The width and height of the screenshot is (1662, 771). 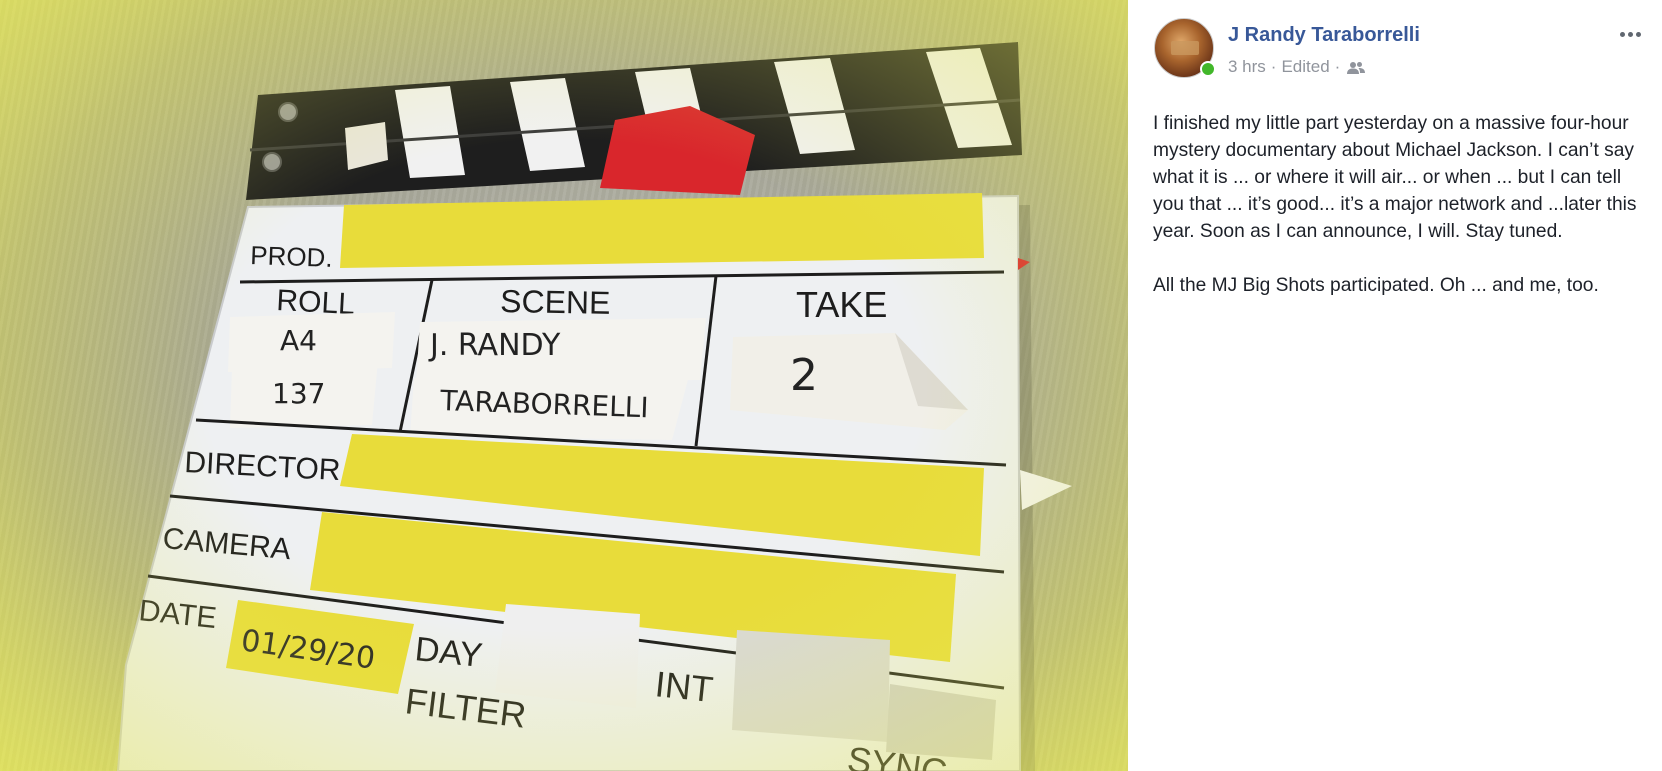 What do you see at coordinates (1305, 67) in the screenshot?
I see `edited-label: Edited` at bounding box center [1305, 67].